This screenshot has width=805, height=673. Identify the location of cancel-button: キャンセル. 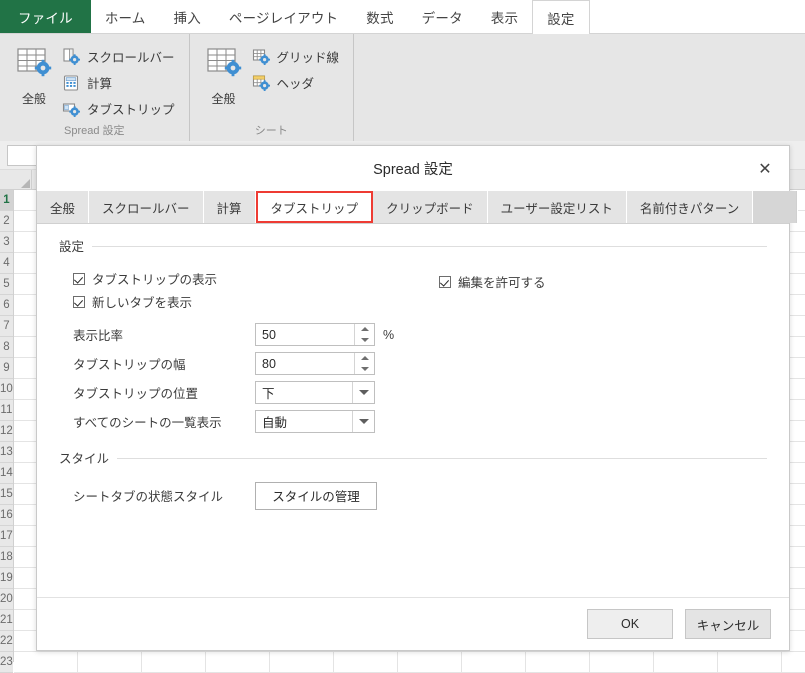
(728, 624).